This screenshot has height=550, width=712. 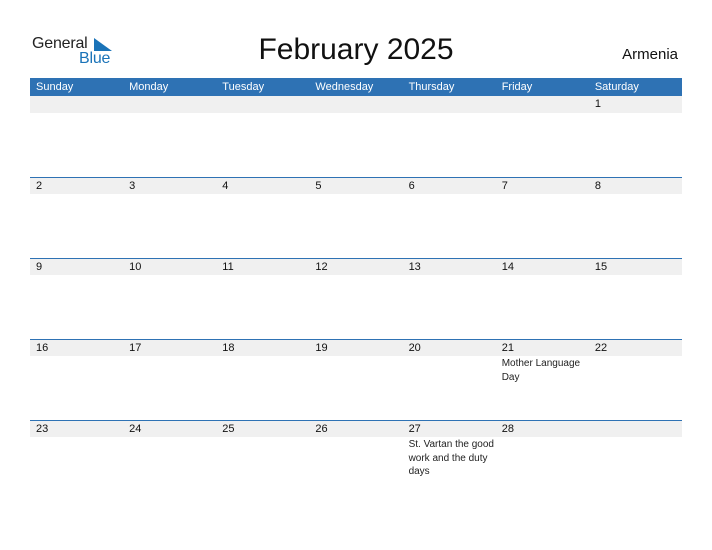 What do you see at coordinates (169, 299) in the screenshot?
I see `day-cell: 10` at bounding box center [169, 299].